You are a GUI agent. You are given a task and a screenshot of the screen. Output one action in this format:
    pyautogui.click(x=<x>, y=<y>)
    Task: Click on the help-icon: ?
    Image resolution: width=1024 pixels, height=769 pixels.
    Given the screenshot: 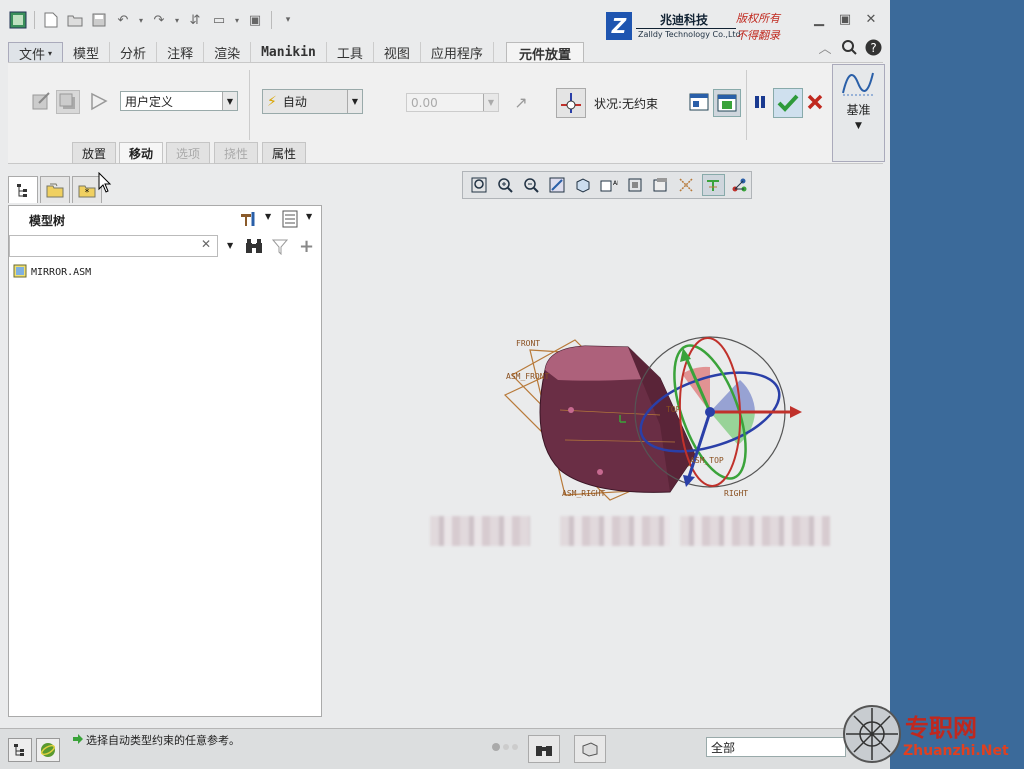 What is the action you would take?
    pyautogui.click(x=873, y=47)
    